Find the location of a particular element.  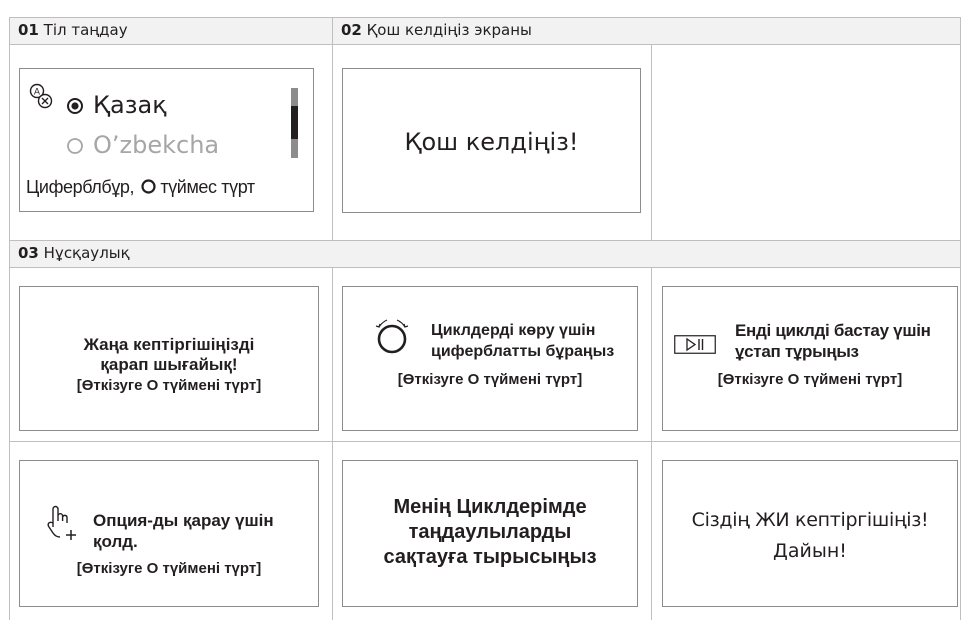

language-hint: Циферблбұр, түймес түрт is located at coordinates (140, 187).